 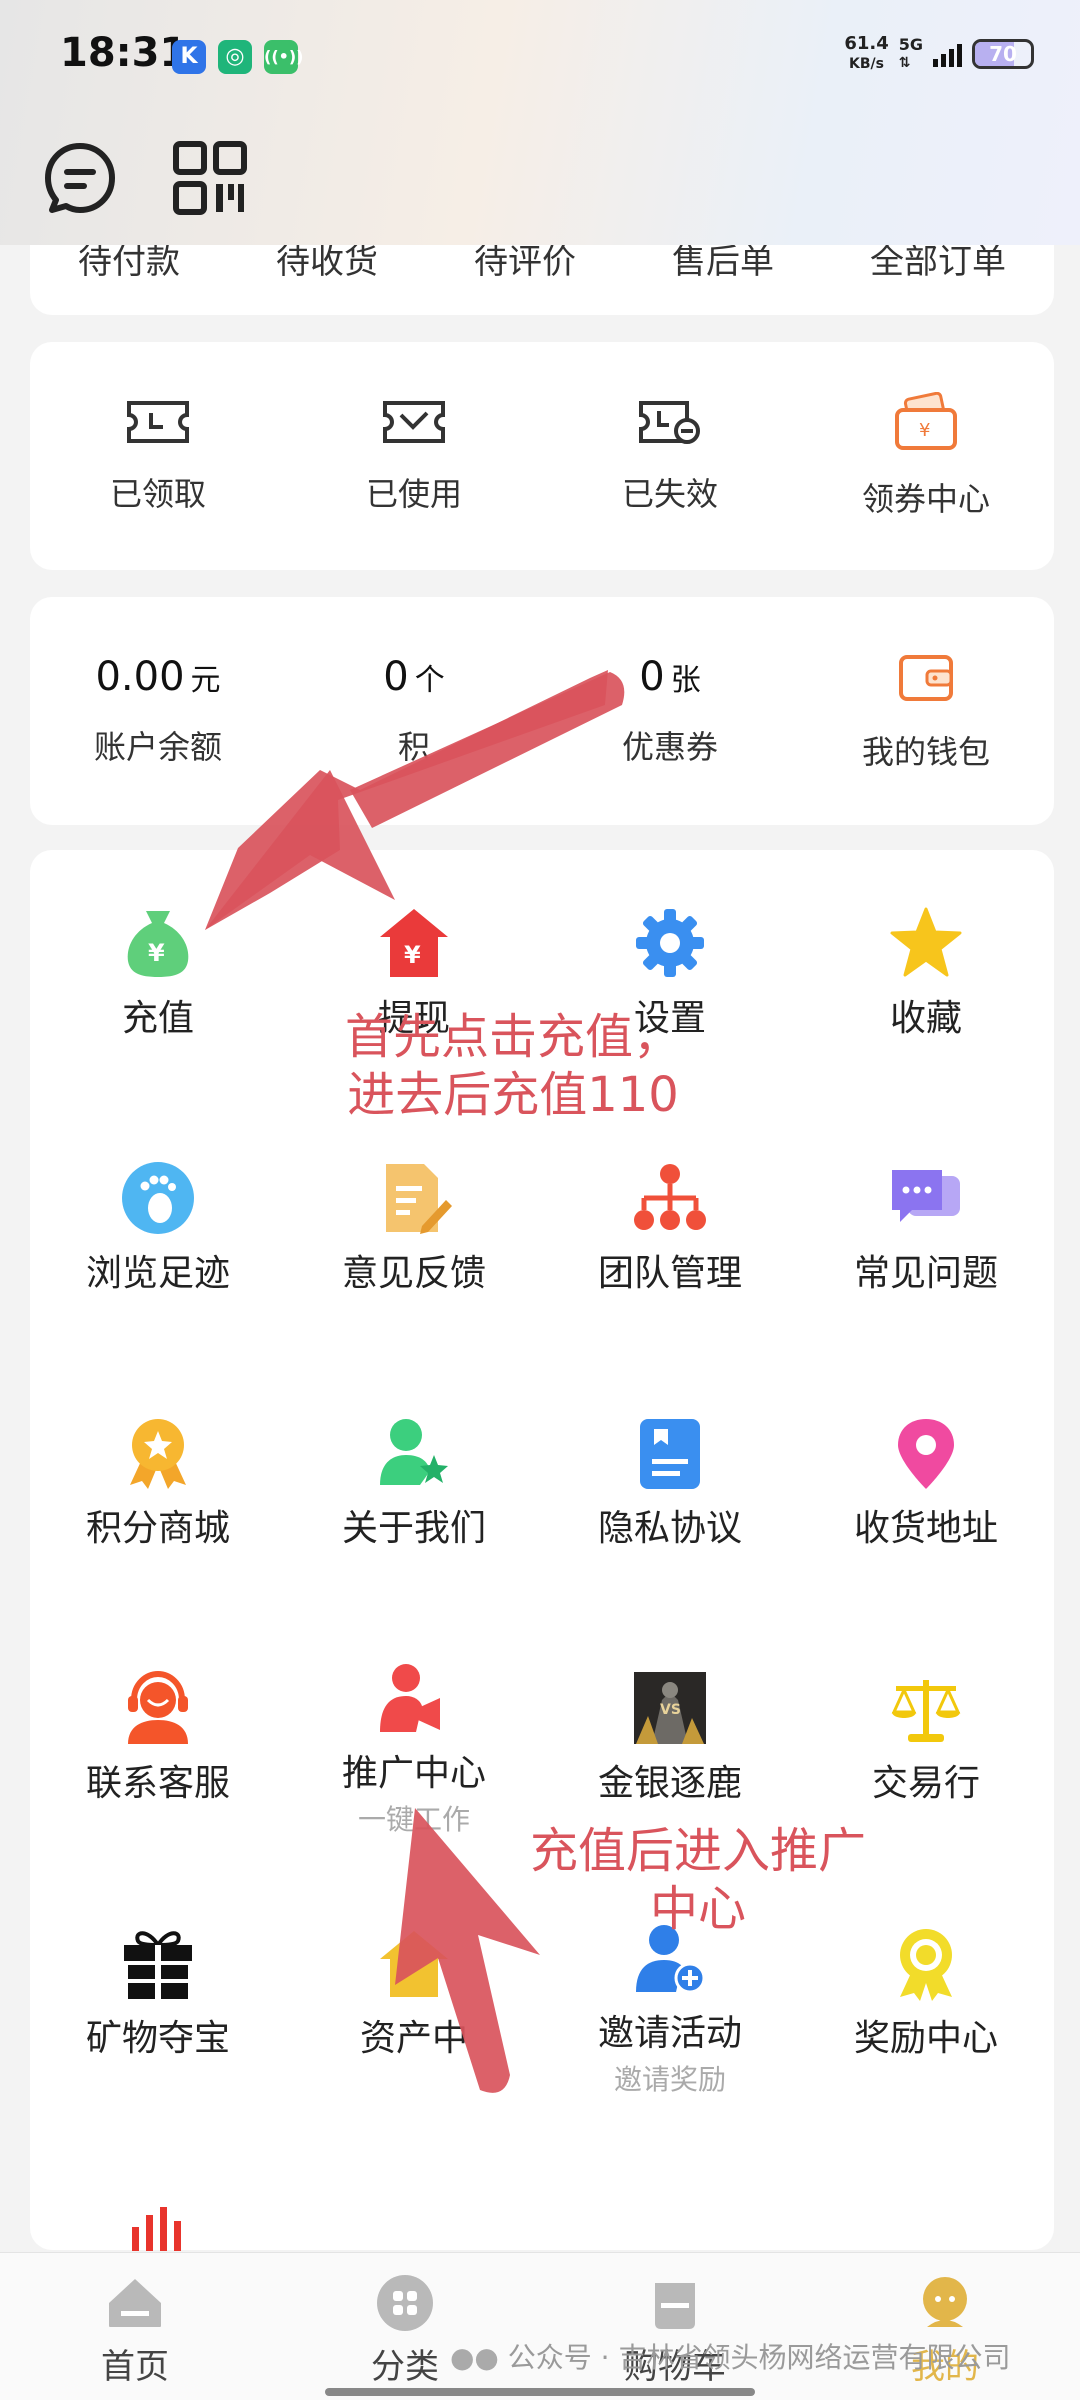 What do you see at coordinates (157, 747) in the screenshot?
I see `balance-label: 账户余额` at bounding box center [157, 747].